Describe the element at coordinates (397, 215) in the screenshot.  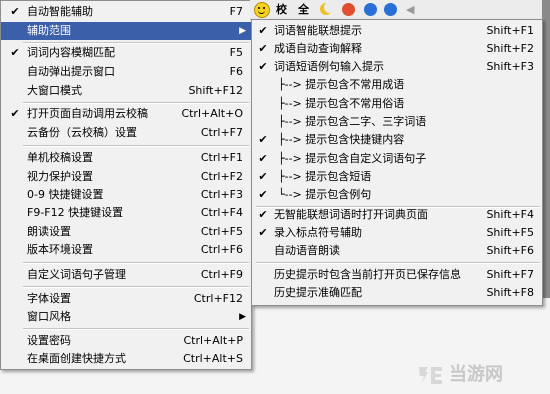
I see `submenu-item-open-dictionary: ✔ 无智能联想词语时打开词典页面 Shift+F4` at that location.